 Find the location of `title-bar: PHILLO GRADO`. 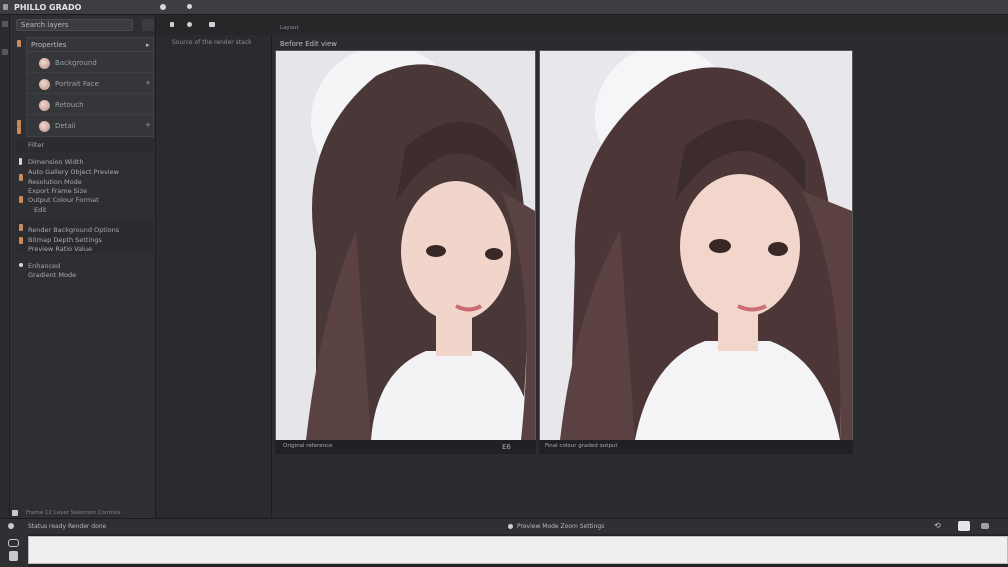

title-bar: PHILLO GRADO is located at coordinates (504, 7).